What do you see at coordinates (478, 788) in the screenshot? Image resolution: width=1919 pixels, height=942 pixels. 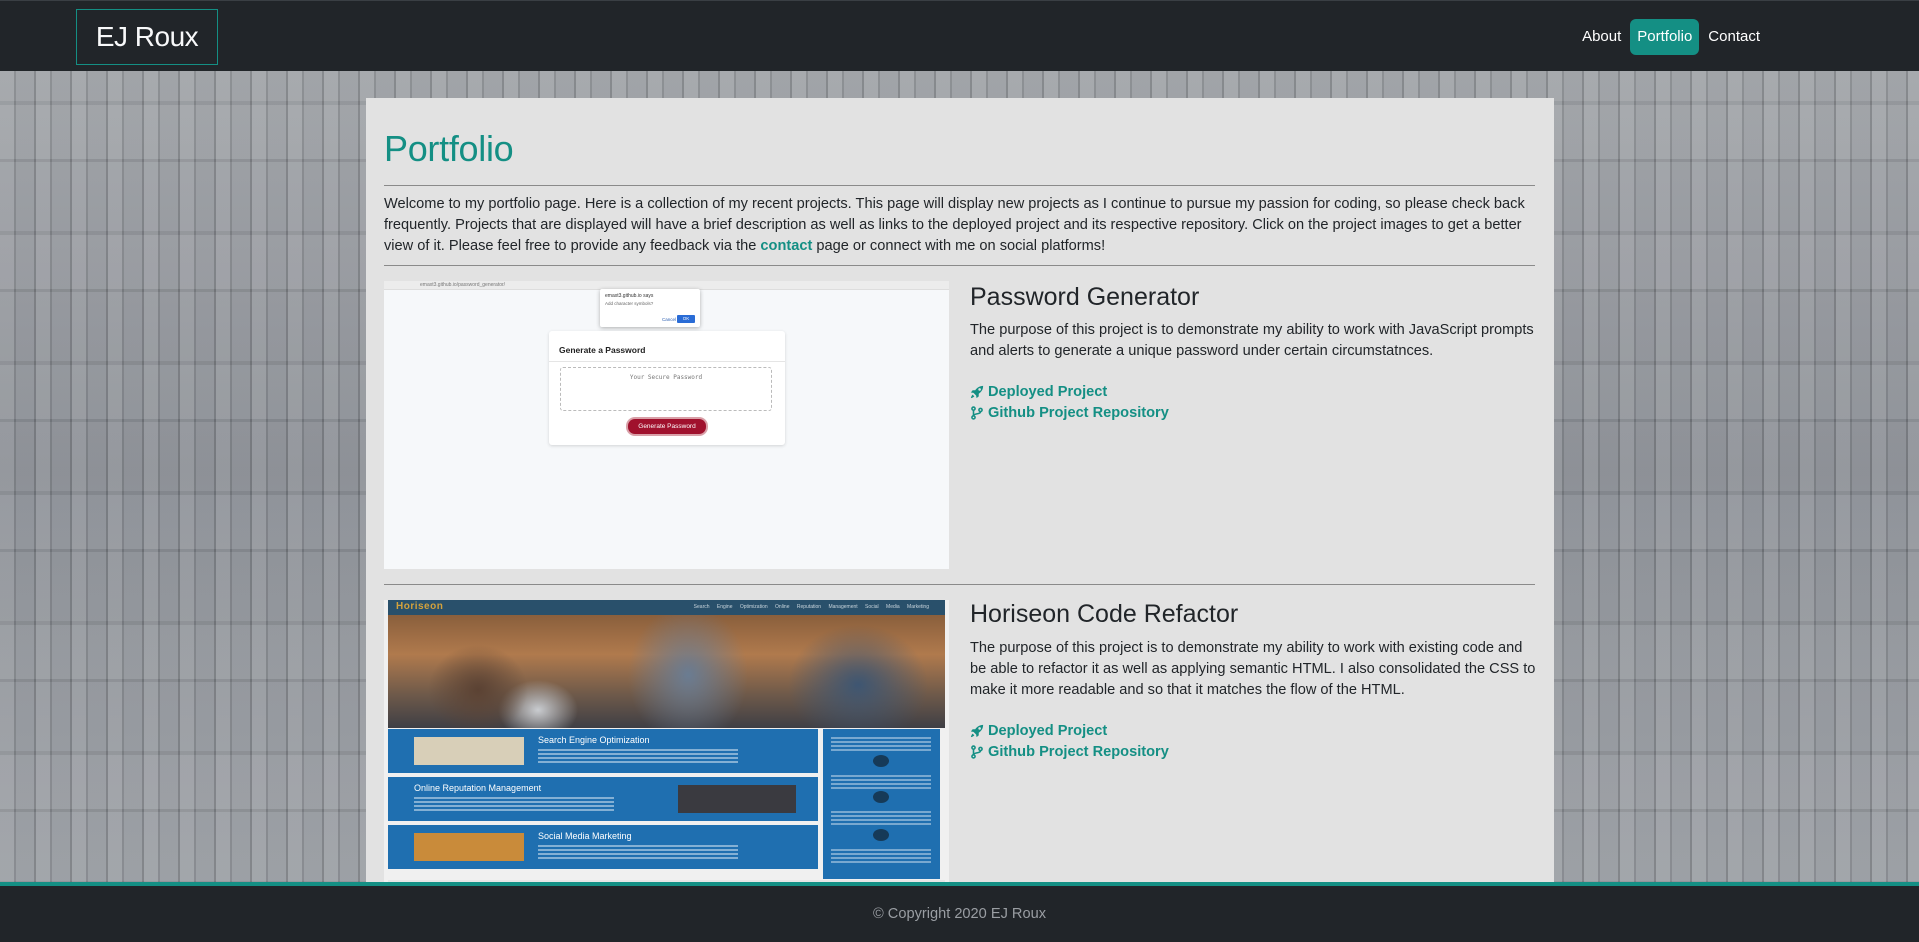 I see `section-title: Online Reputation Management` at bounding box center [478, 788].